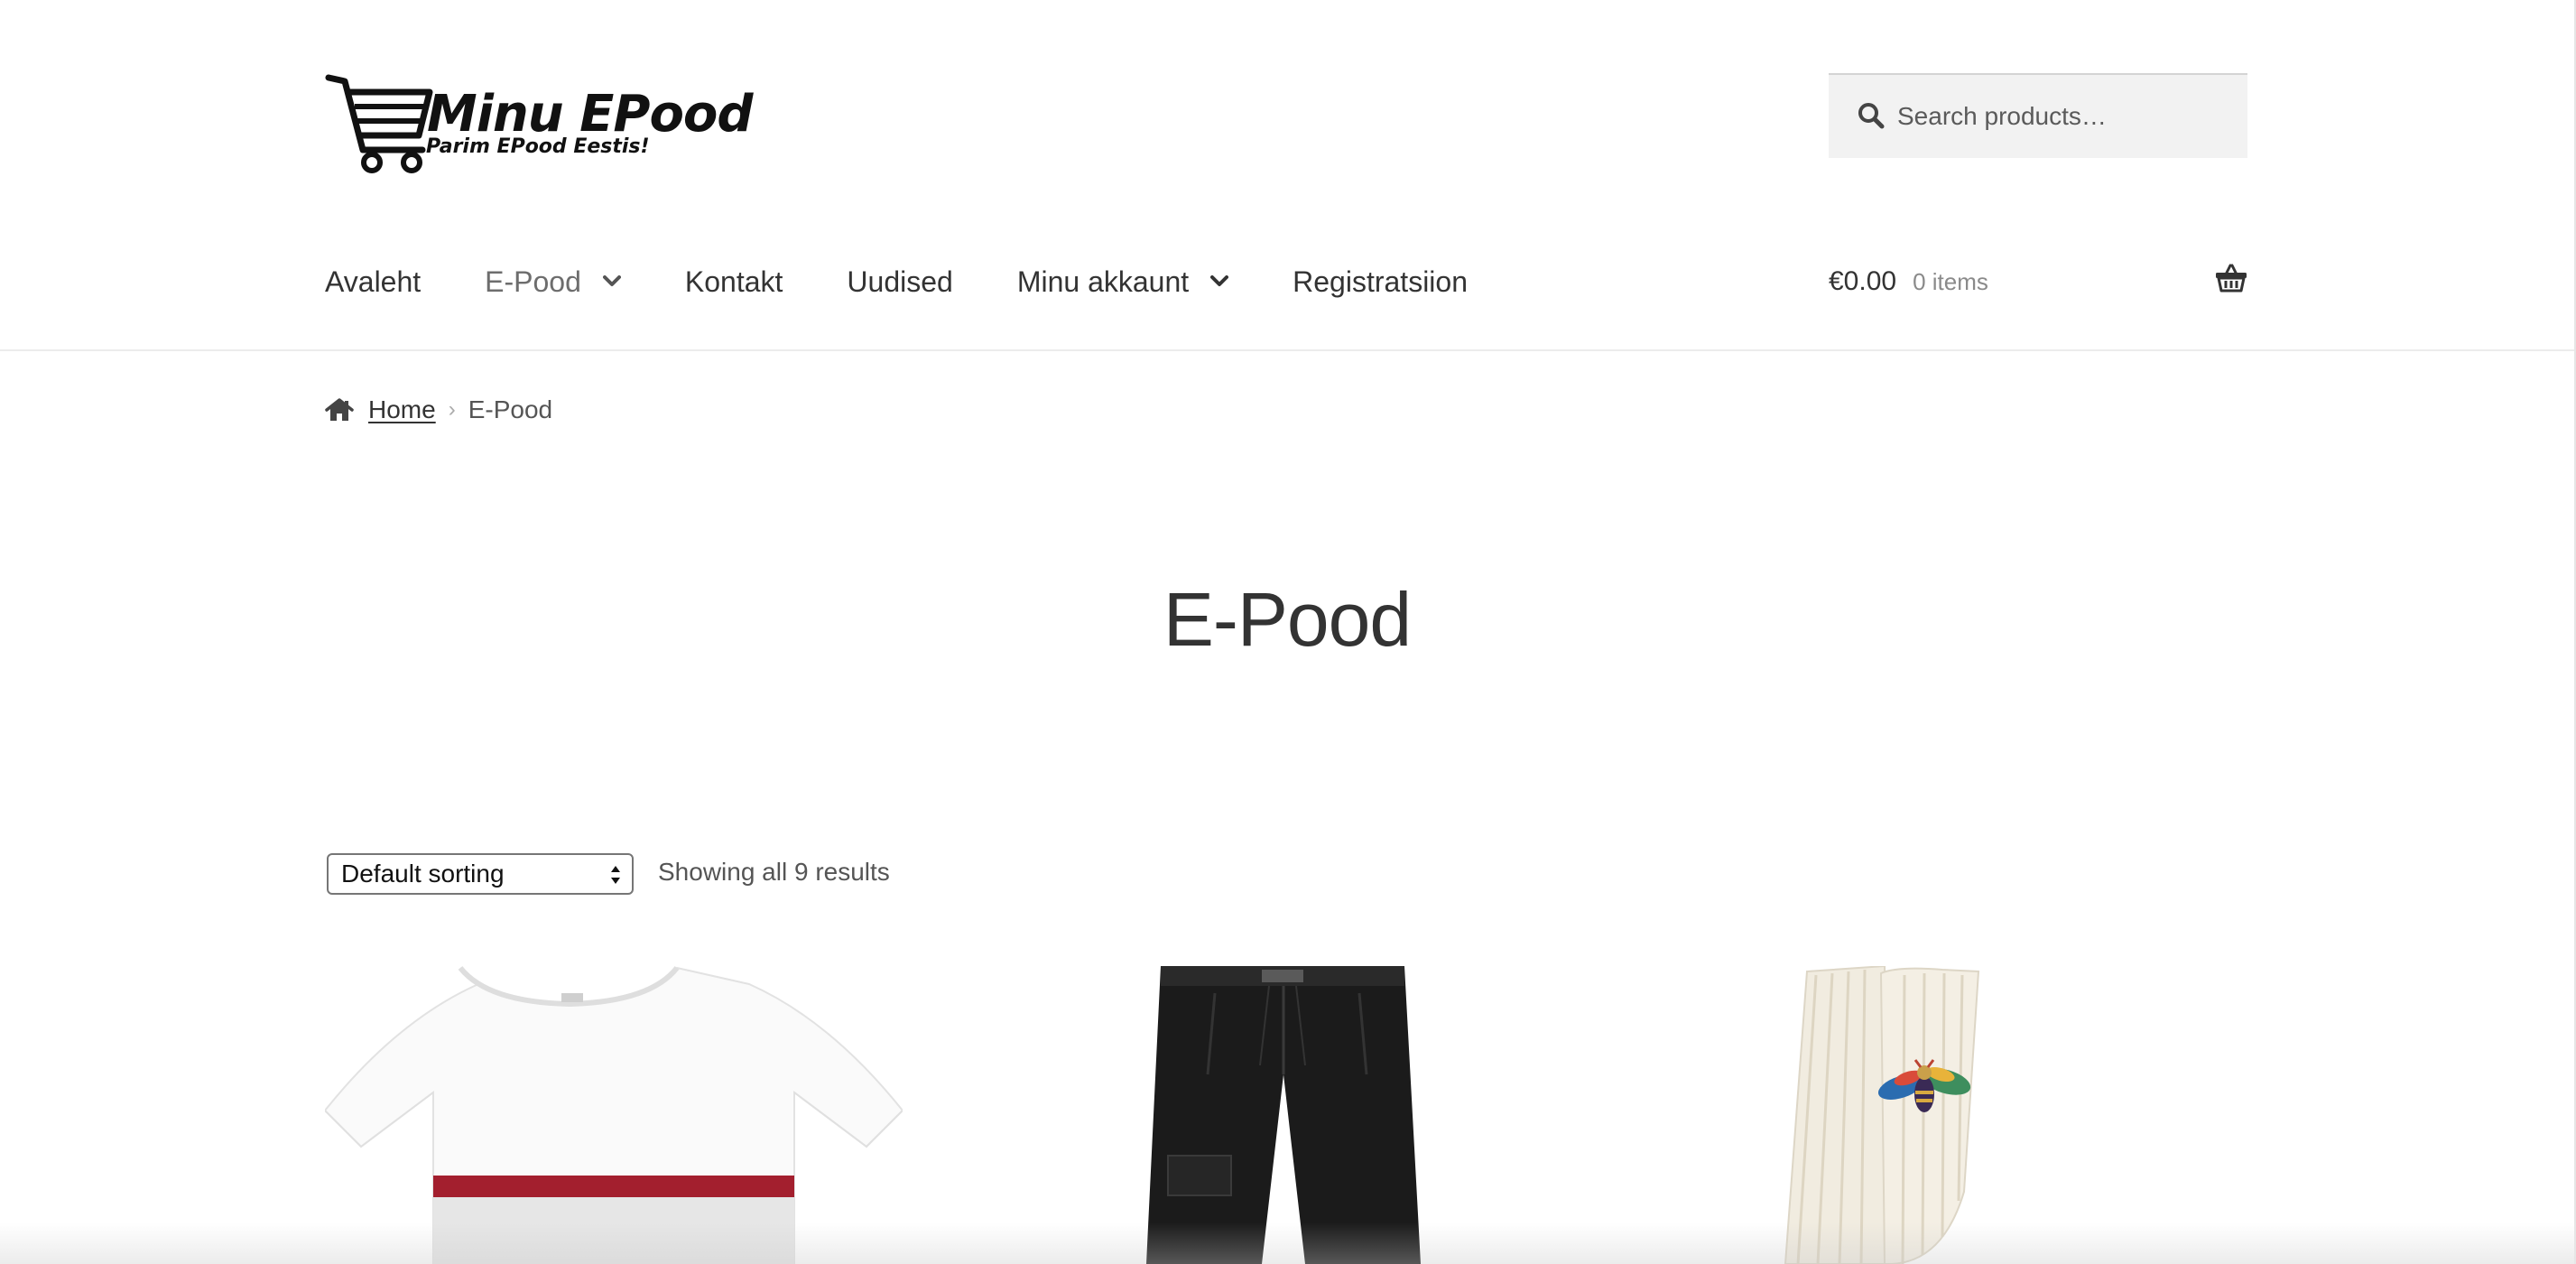 This screenshot has height=1264, width=2576. I want to click on search-icon, so click(1872, 116).